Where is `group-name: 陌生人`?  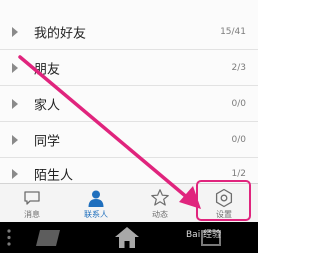 group-name: 陌生人 is located at coordinates (54, 176).